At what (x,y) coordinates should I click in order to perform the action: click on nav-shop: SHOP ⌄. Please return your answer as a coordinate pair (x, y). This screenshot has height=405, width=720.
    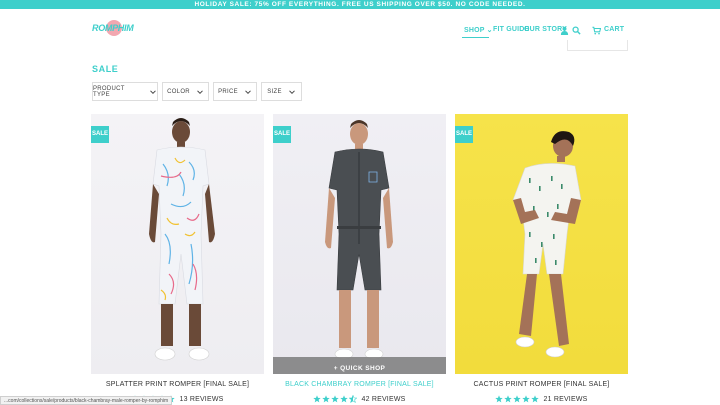
    Looking at the image, I should click on (478, 30).